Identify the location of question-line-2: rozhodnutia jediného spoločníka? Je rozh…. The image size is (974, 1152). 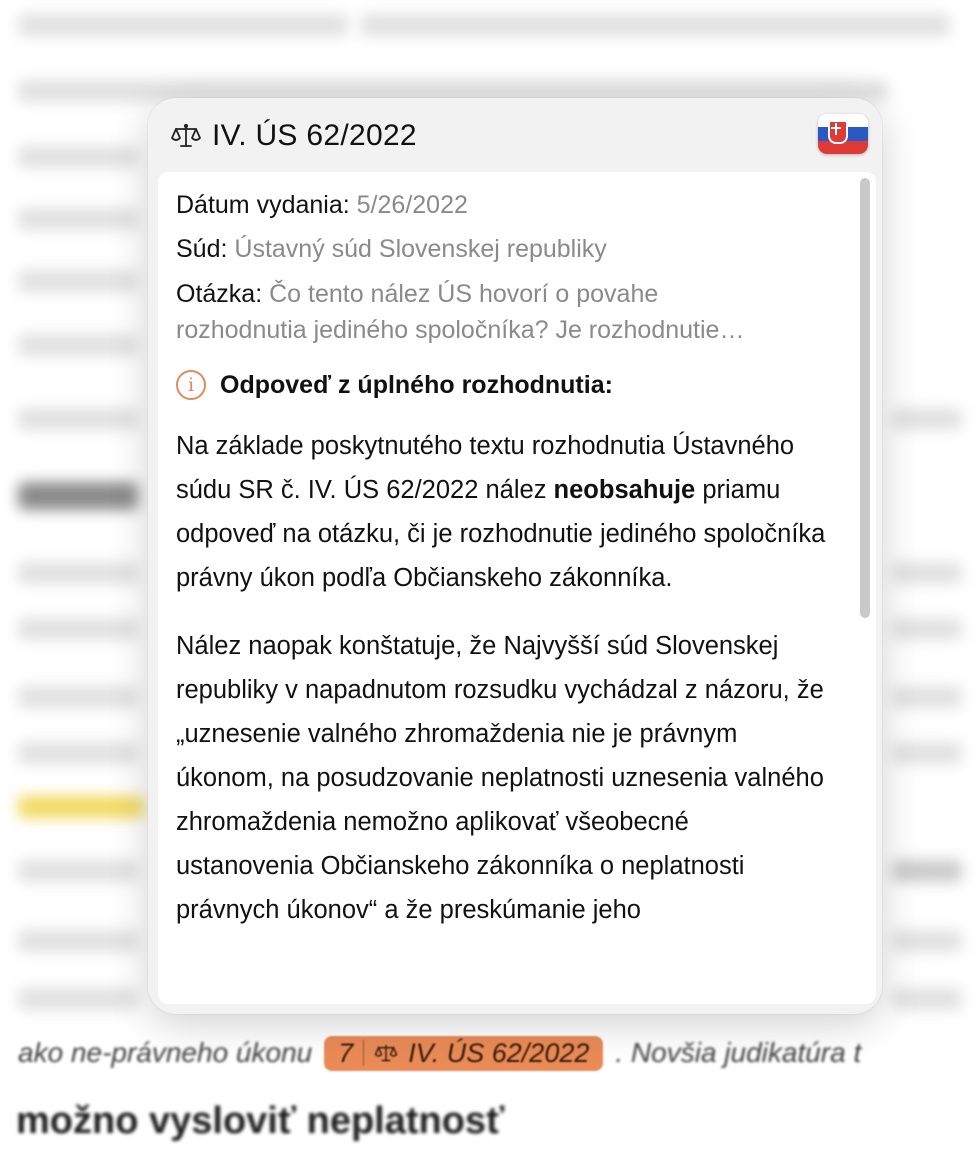
(460, 330).